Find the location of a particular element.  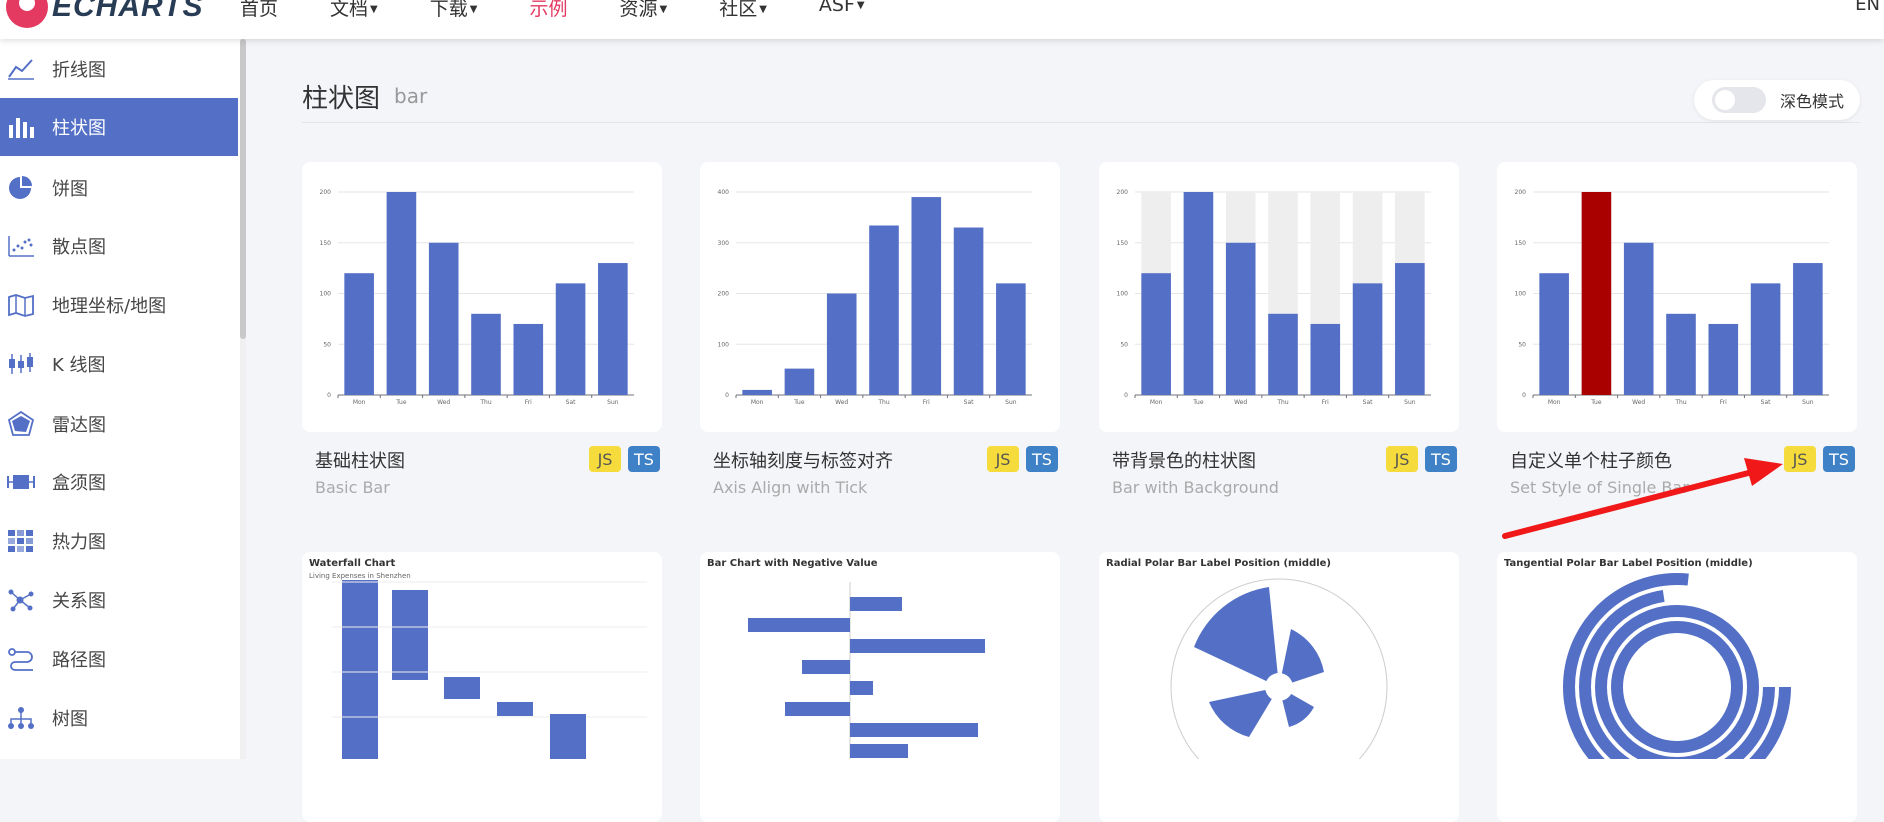

sidebar-scrollbar-thumb is located at coordinates (243, 189).